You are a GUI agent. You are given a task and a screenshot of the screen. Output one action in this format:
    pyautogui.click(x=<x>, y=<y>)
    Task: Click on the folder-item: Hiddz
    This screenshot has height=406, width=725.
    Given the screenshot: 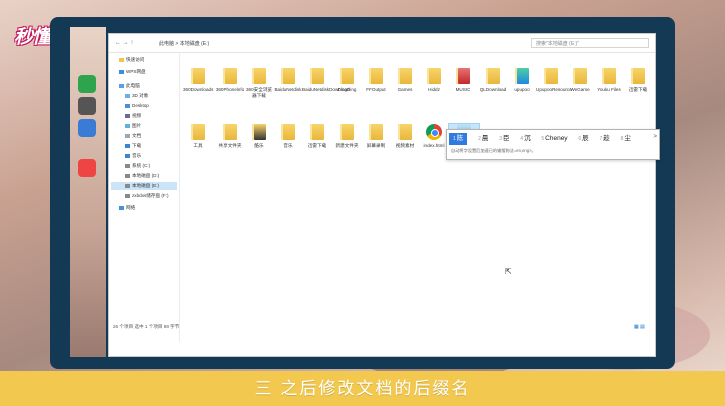 What is the action you would take?
    pyautogui.click(x=434, y=80)
    